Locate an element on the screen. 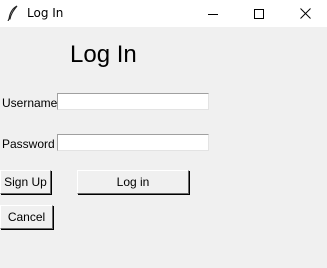 The image size is (327, 268). window-title: Log In is located at coordinates (45, 13).